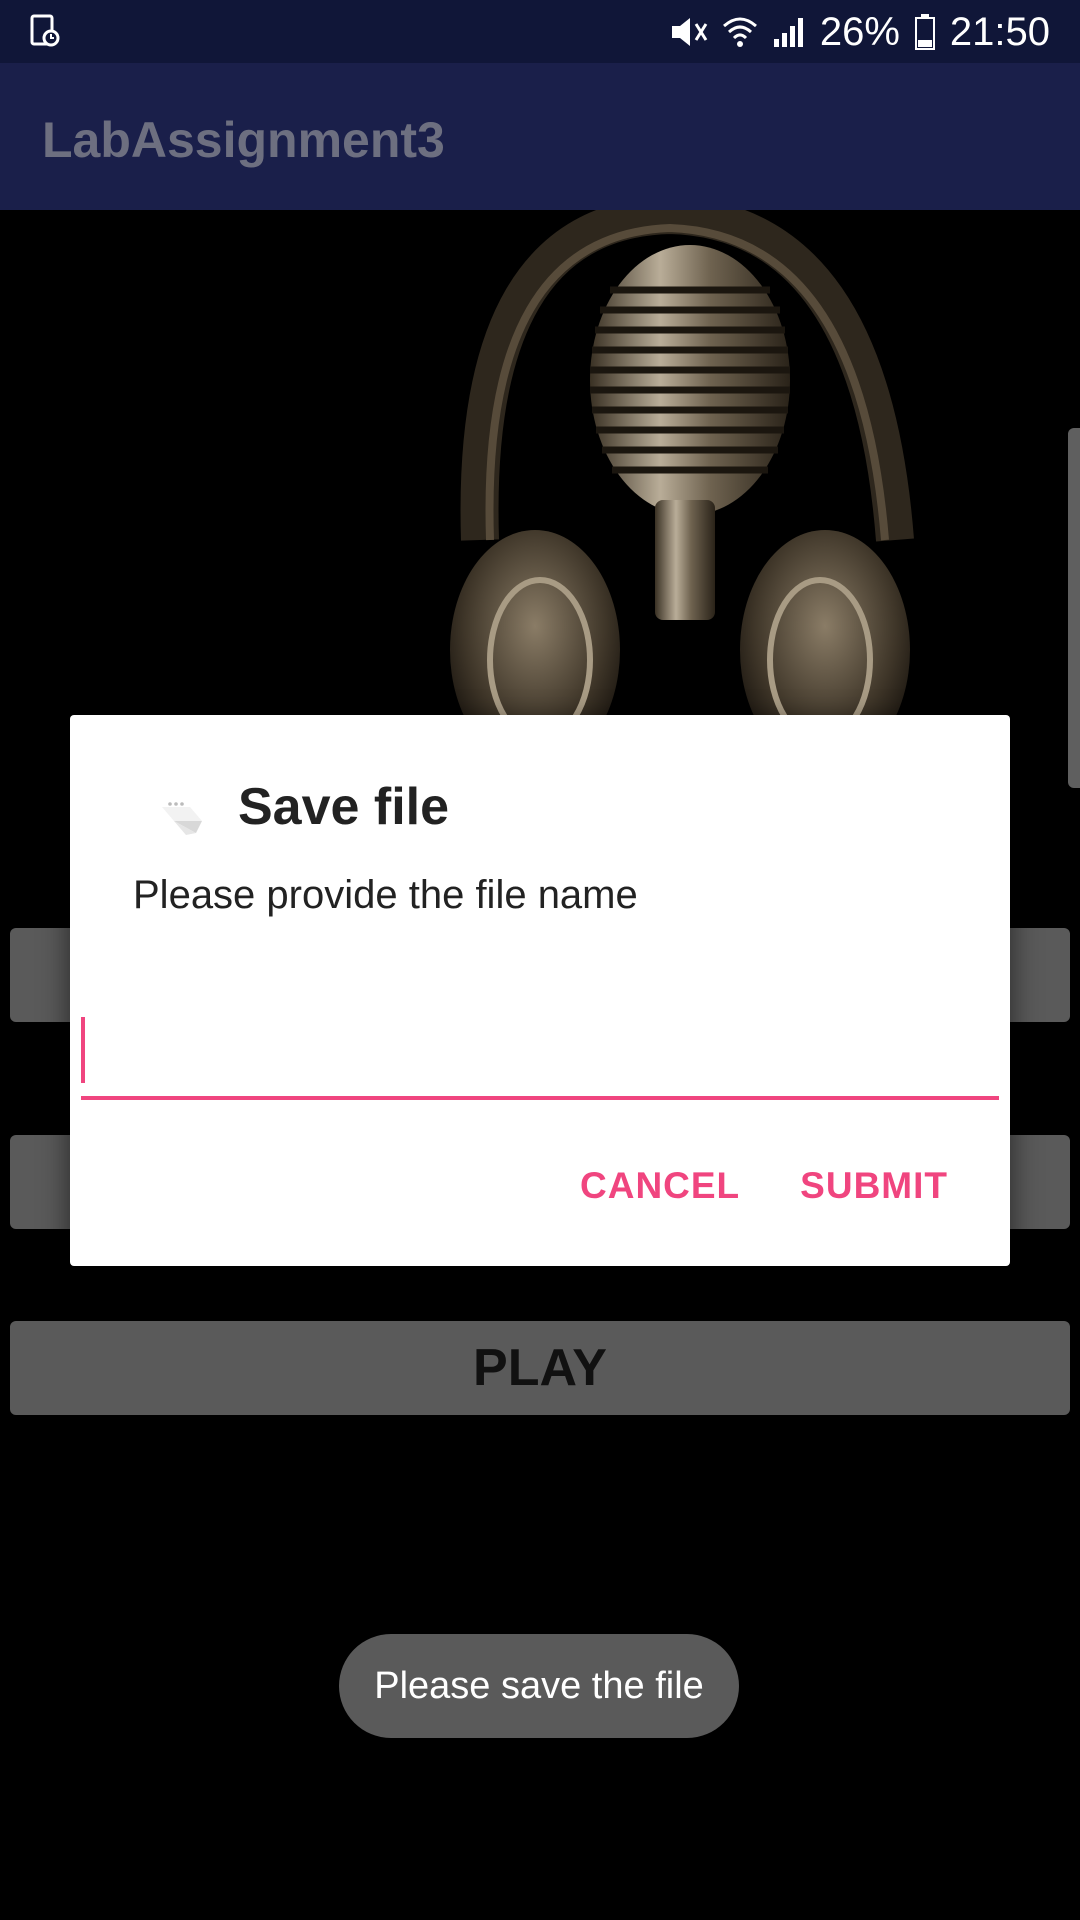  What do you see at coordinates (1074, 608) in the screenshot?
I see `edge-panel-handle` at bounding box center [1074, 608].